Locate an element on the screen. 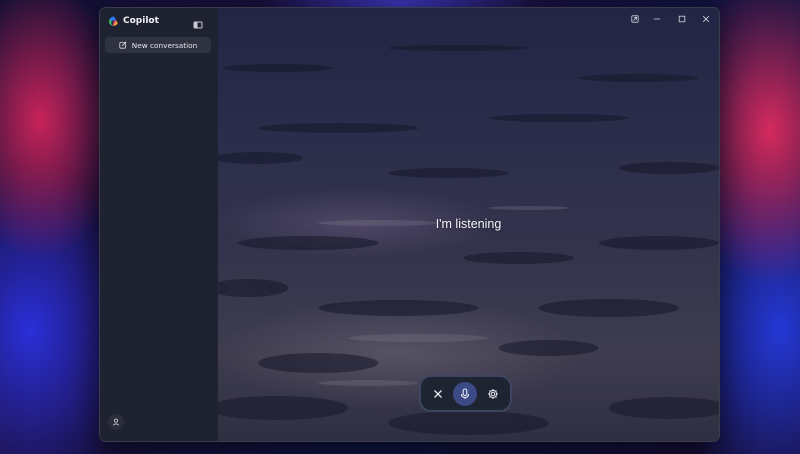 This screenshot has width=800, height=454. app-title: Copilot is located at coordinates (141, 21).